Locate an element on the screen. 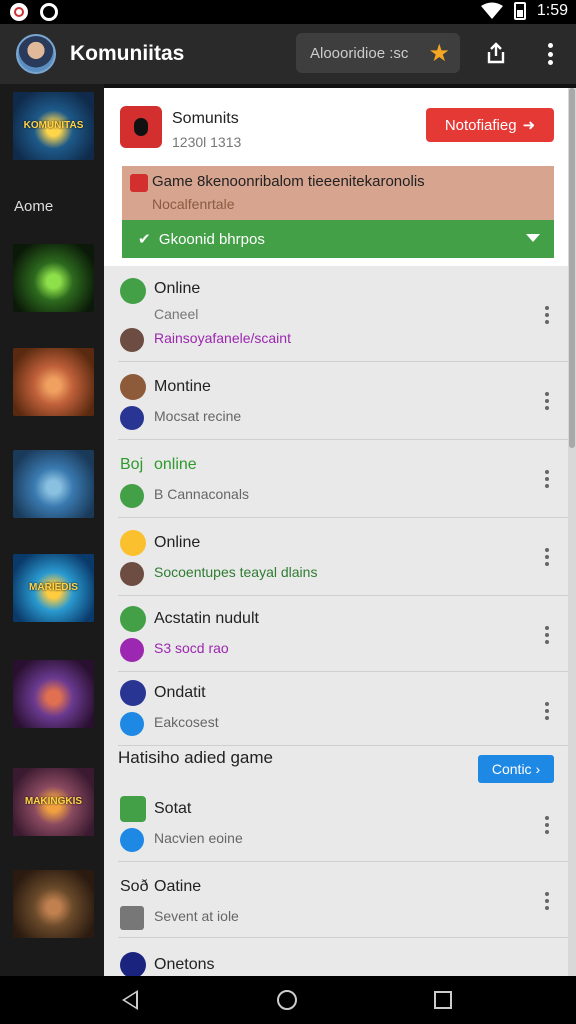  list-item: Onetons is located at coordinates (343, 957).